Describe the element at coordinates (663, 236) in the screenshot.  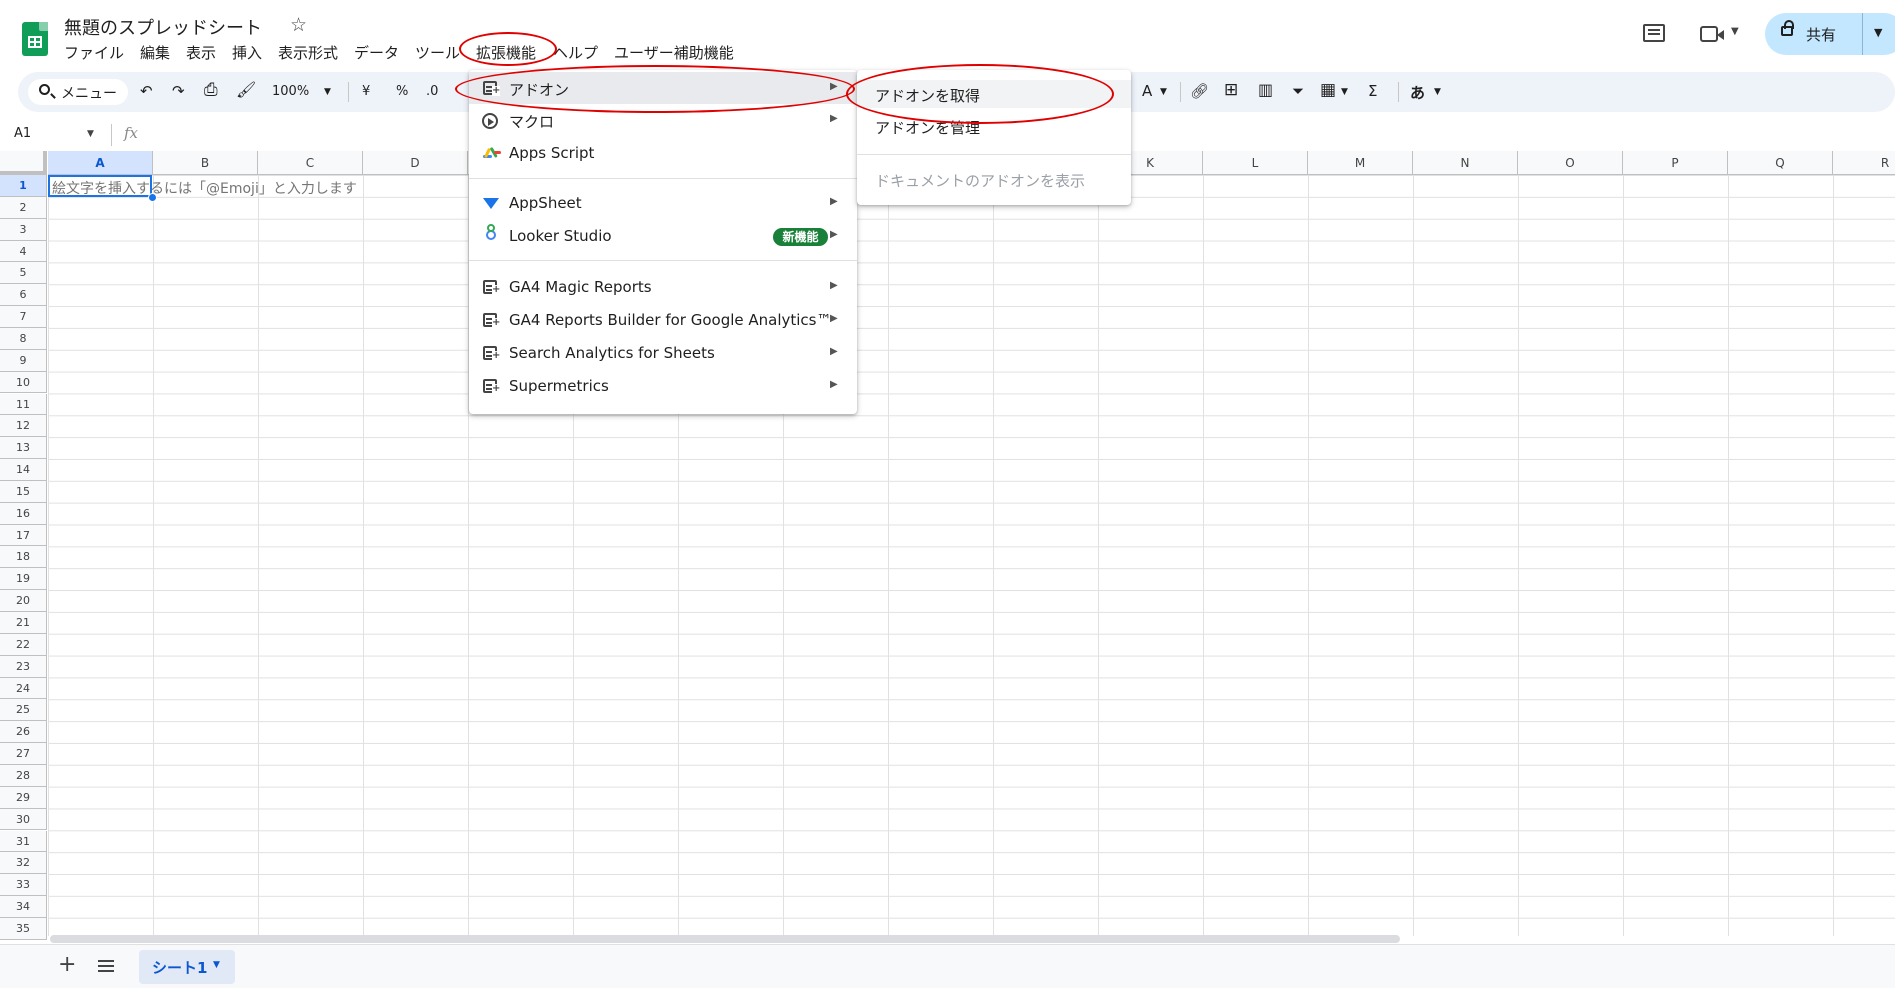
I see `menu-item-looker-studio: Looker Studio 新機能 ▶` at that location.